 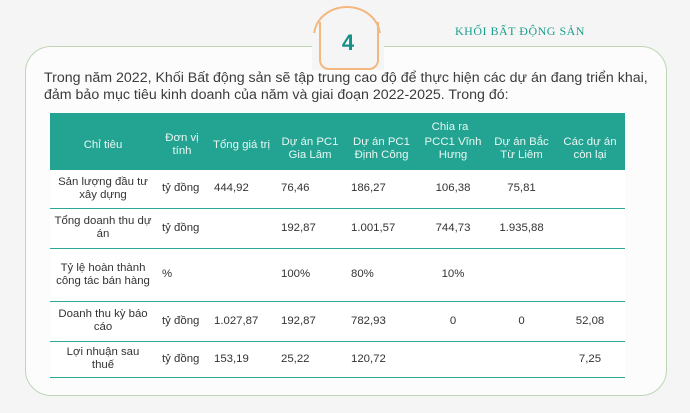 What do you see at coordinates (521, 152) in the screenshot?
I see `header-project-bac-tu-liem: Dự án Bắc Từ Liêm` at bounding box center [521, 152].